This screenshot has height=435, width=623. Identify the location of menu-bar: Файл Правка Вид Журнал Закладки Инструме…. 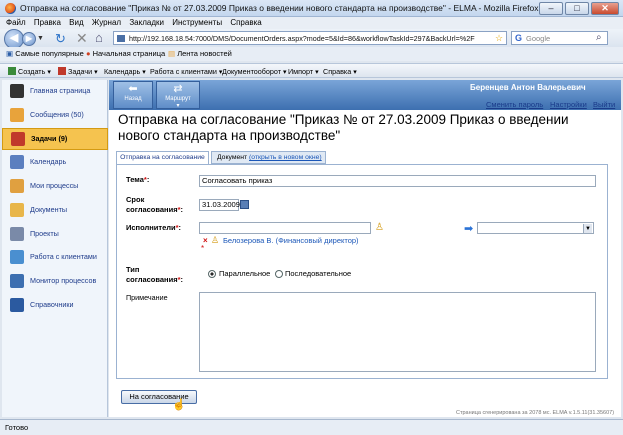
(311, 23).